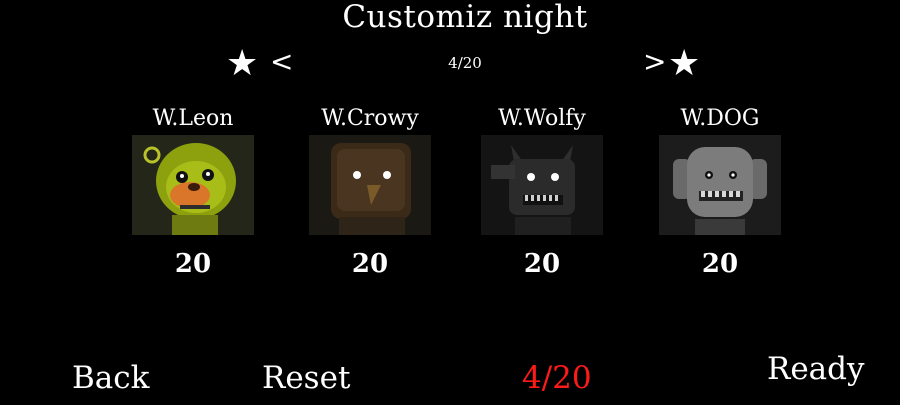 The image size is (900, 405). Describe the element at coordinates (684, 63) in the screenshot. I see `star-icon-right: ★` at that location.